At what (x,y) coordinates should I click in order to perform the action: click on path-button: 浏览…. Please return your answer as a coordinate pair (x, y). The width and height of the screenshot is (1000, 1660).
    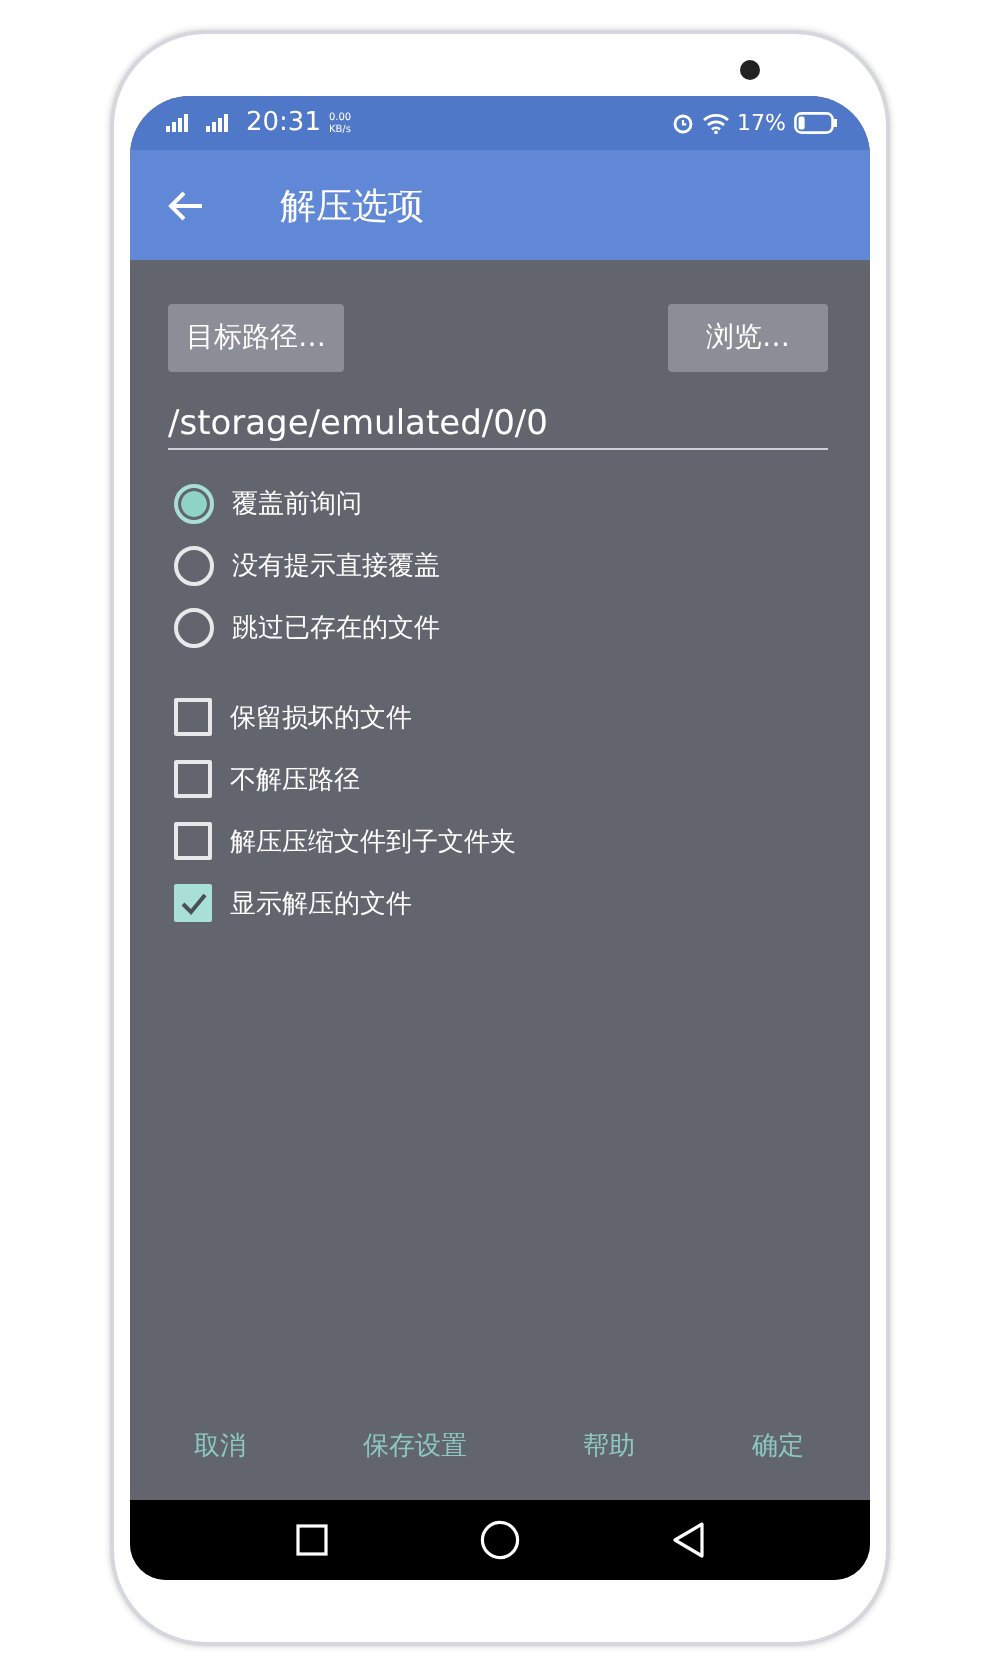
    Looking at the image, I should click on (748, 338).